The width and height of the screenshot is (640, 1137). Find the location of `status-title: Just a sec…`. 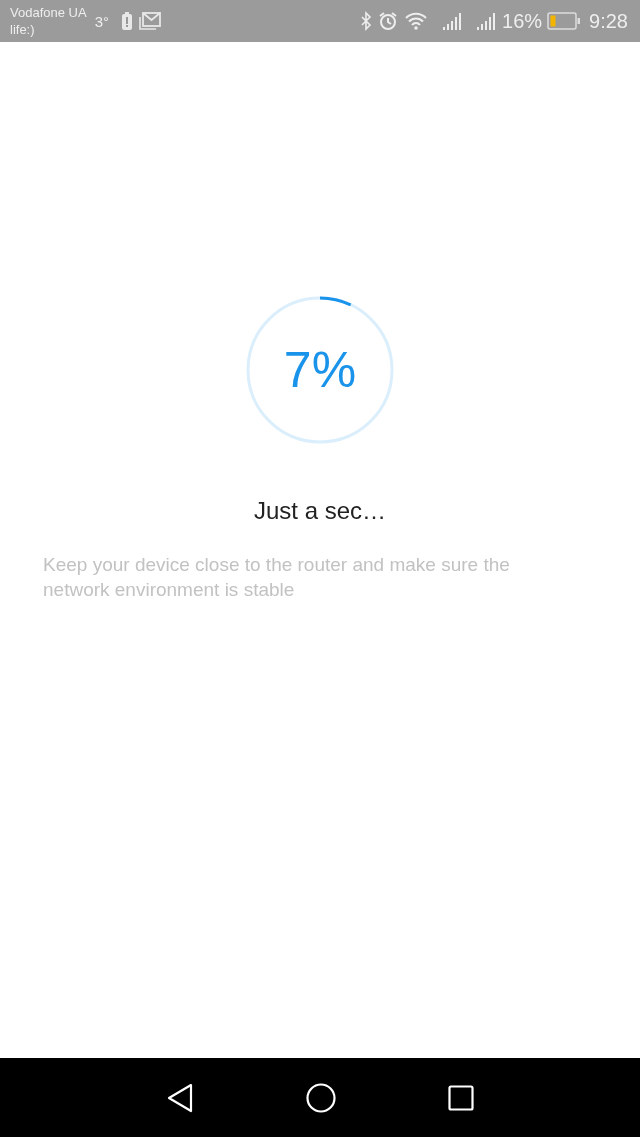

status-title: Just a sec… is located at coordinates (319, 511).